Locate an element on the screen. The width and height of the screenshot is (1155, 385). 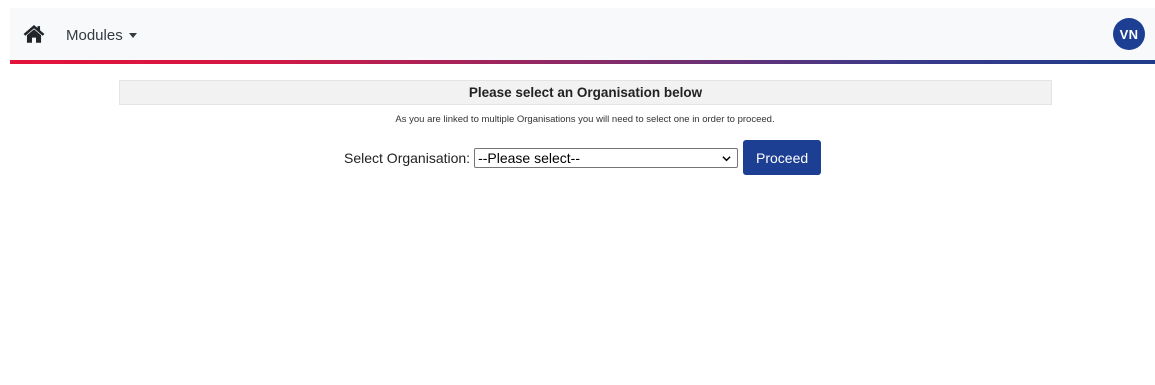
caret-down-icon is located at coordinates (132, 35).